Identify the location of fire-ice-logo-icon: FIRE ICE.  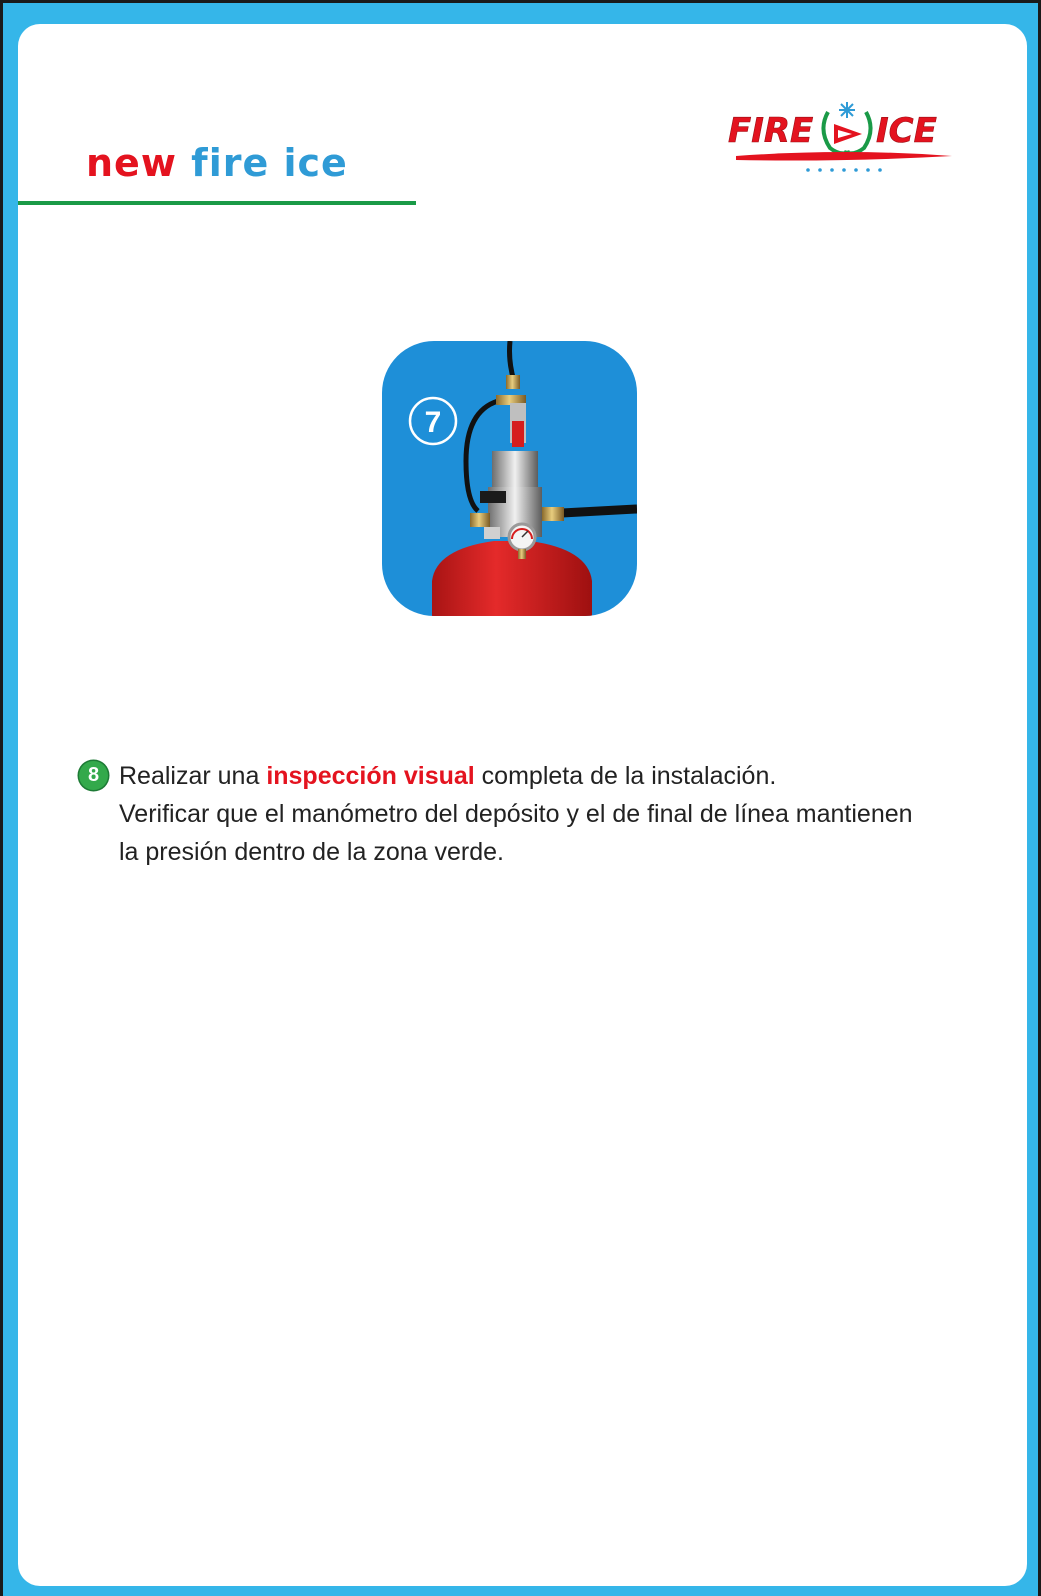
(840, 137).